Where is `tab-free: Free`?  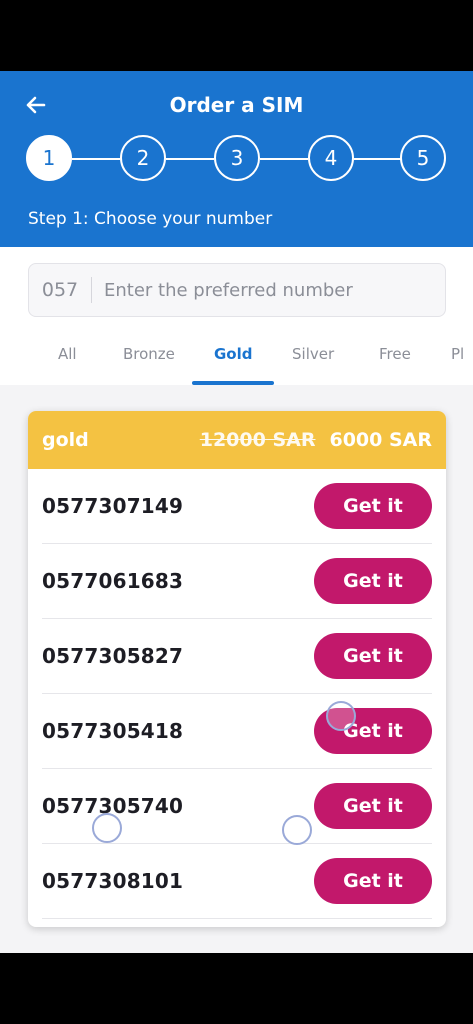
tab-free: Free is located at coordinates (395, 354).